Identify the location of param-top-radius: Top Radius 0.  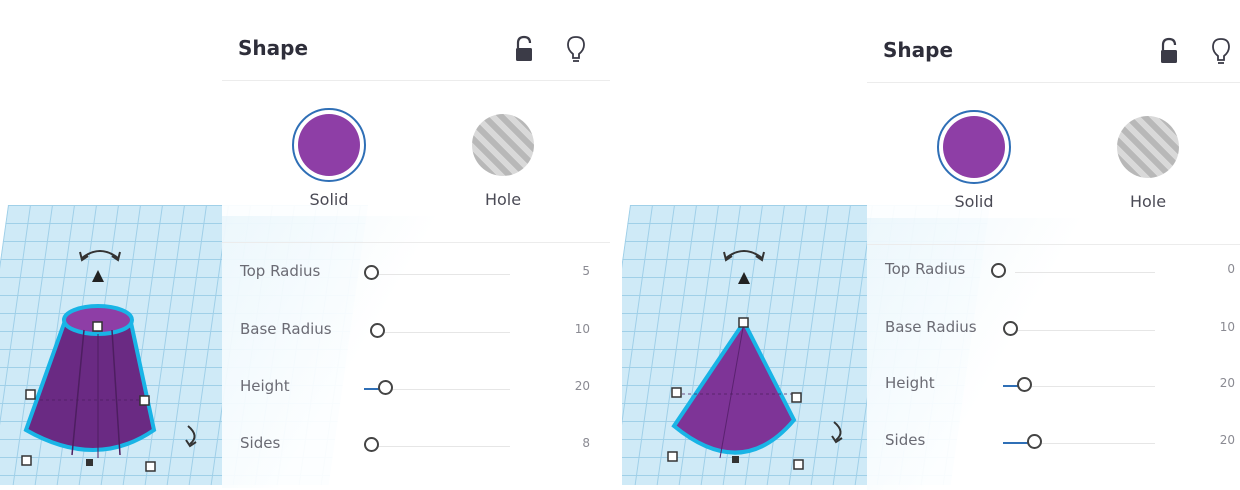
(1060, 272).